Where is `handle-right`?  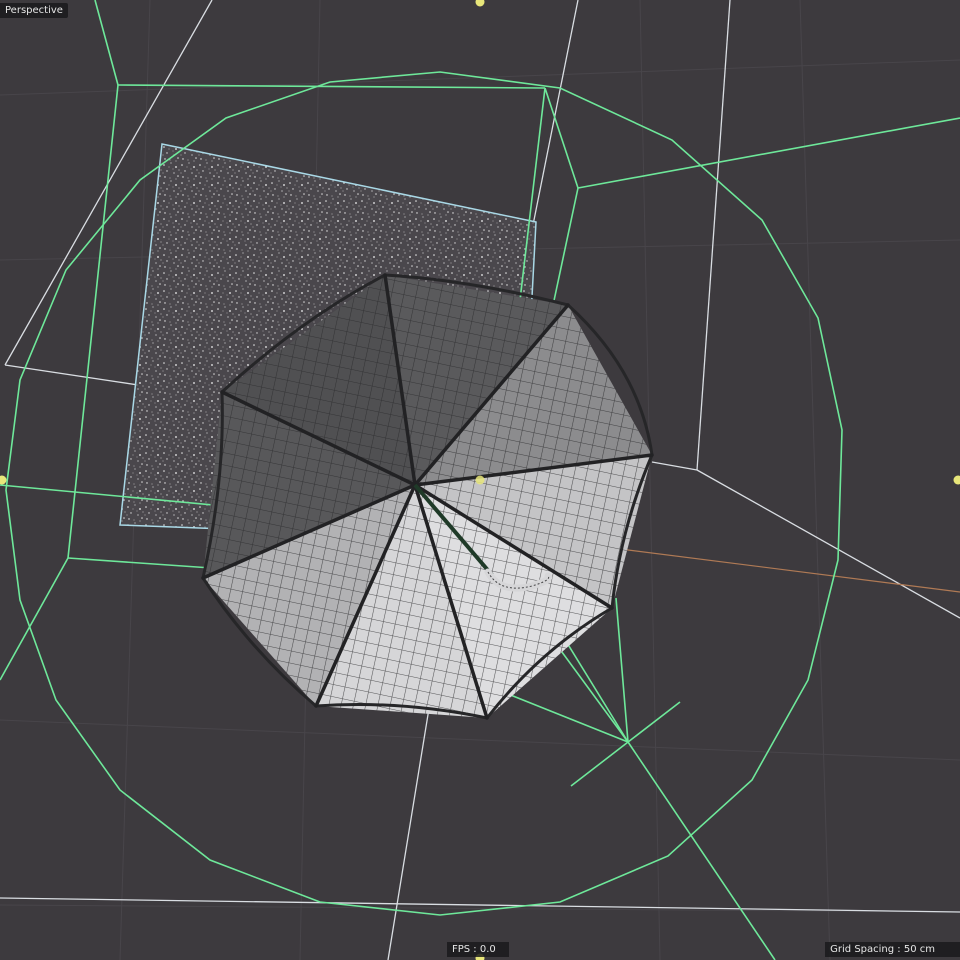 handle-right is located at coordinates (956, 480).